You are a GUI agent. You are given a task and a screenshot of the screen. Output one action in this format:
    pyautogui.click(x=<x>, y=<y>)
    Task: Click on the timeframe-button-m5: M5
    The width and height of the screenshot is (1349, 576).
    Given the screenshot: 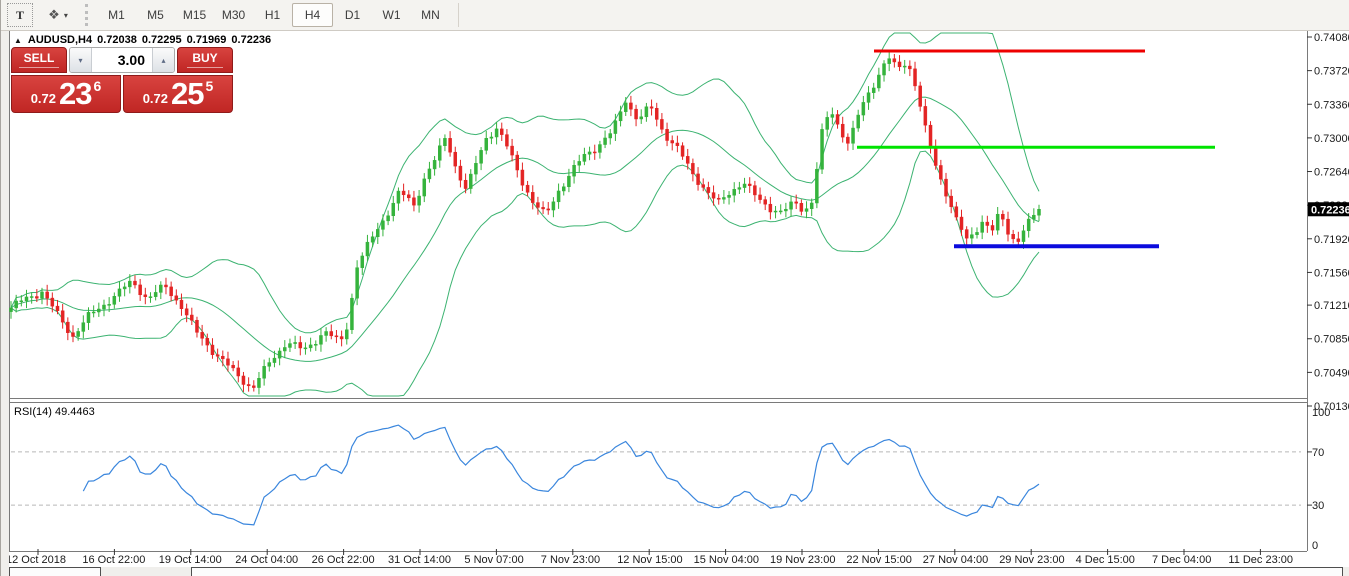 What is the action you would take?
    pyautogui.click(x=155, y=15)
    